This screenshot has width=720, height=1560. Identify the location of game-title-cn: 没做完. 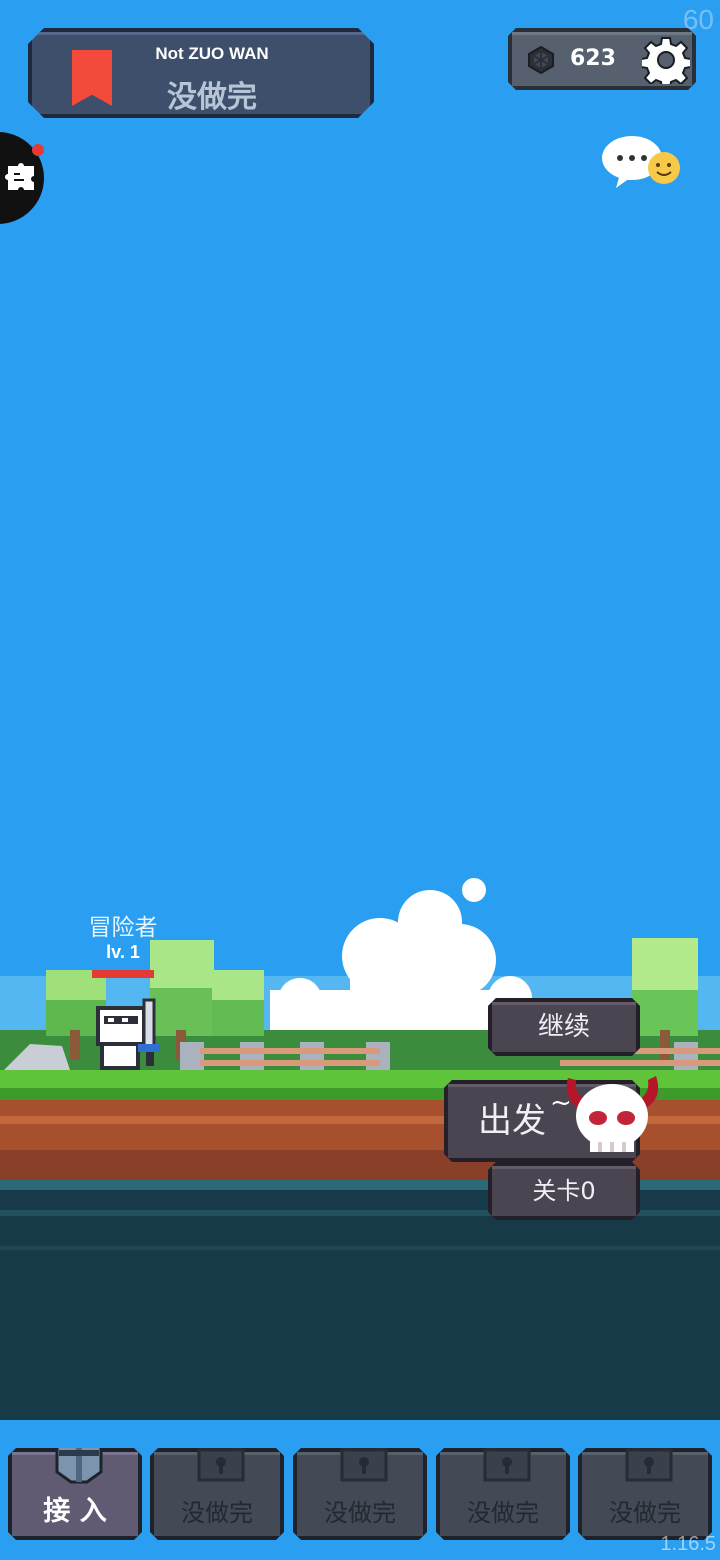
(212, 97).